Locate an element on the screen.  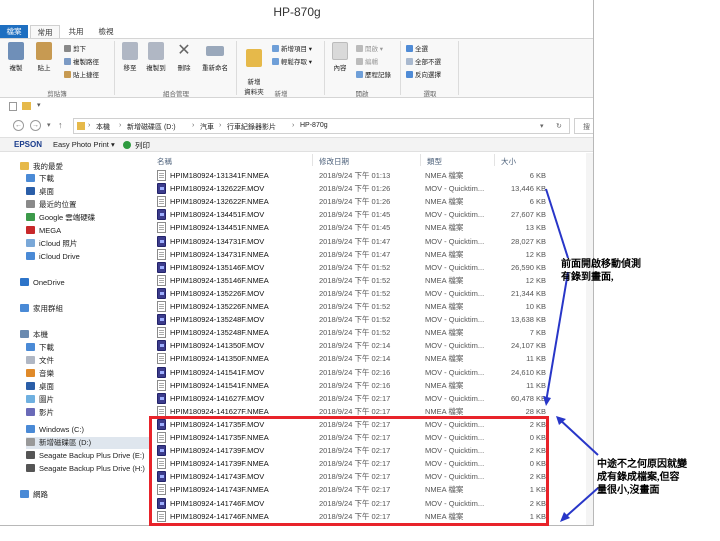
annotation-note-top: 前面開啟移動偵測 有錄到畫面, is located at coordinates (601, 271).